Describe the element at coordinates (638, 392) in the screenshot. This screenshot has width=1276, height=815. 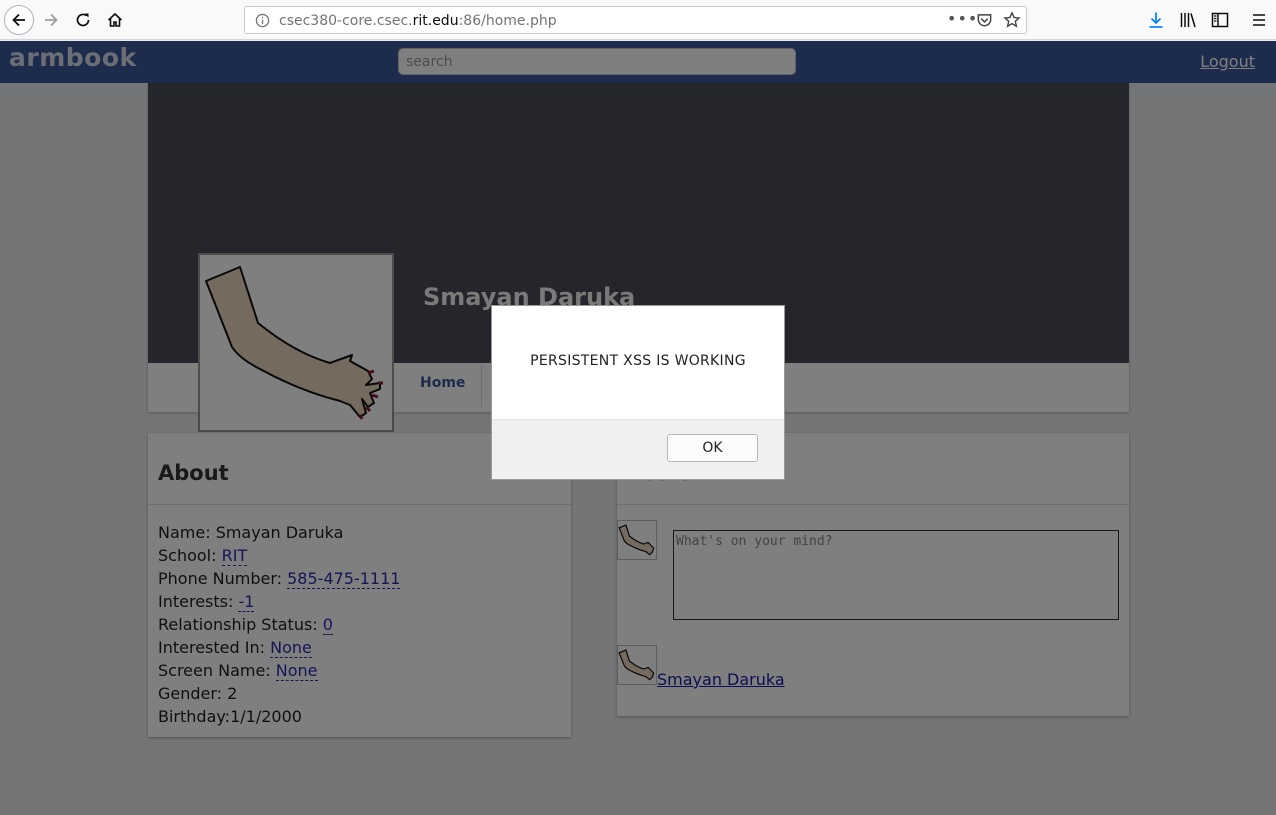
I see `alert-dialog: PERSISTENT XSS IS WORKING OK` at that location.